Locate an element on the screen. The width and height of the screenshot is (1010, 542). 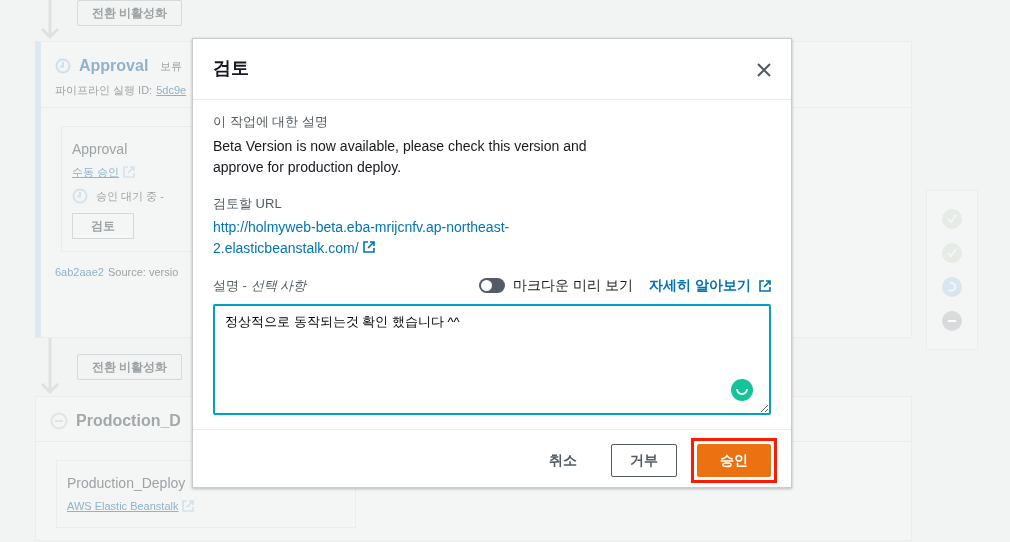
commit-id-link: 6ab2aae2 is located at coordinates (79, 271).